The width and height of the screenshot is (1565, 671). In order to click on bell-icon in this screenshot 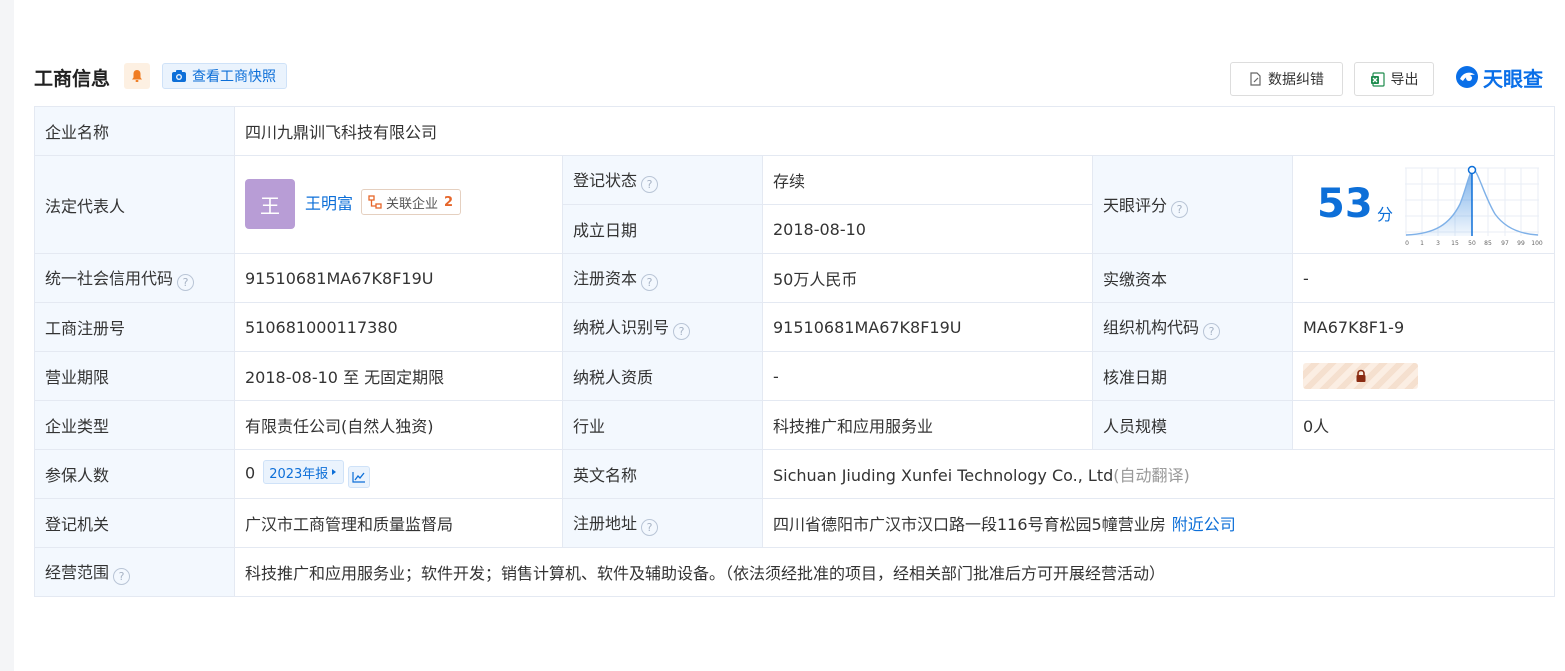, I will do `click(137, 76)`.